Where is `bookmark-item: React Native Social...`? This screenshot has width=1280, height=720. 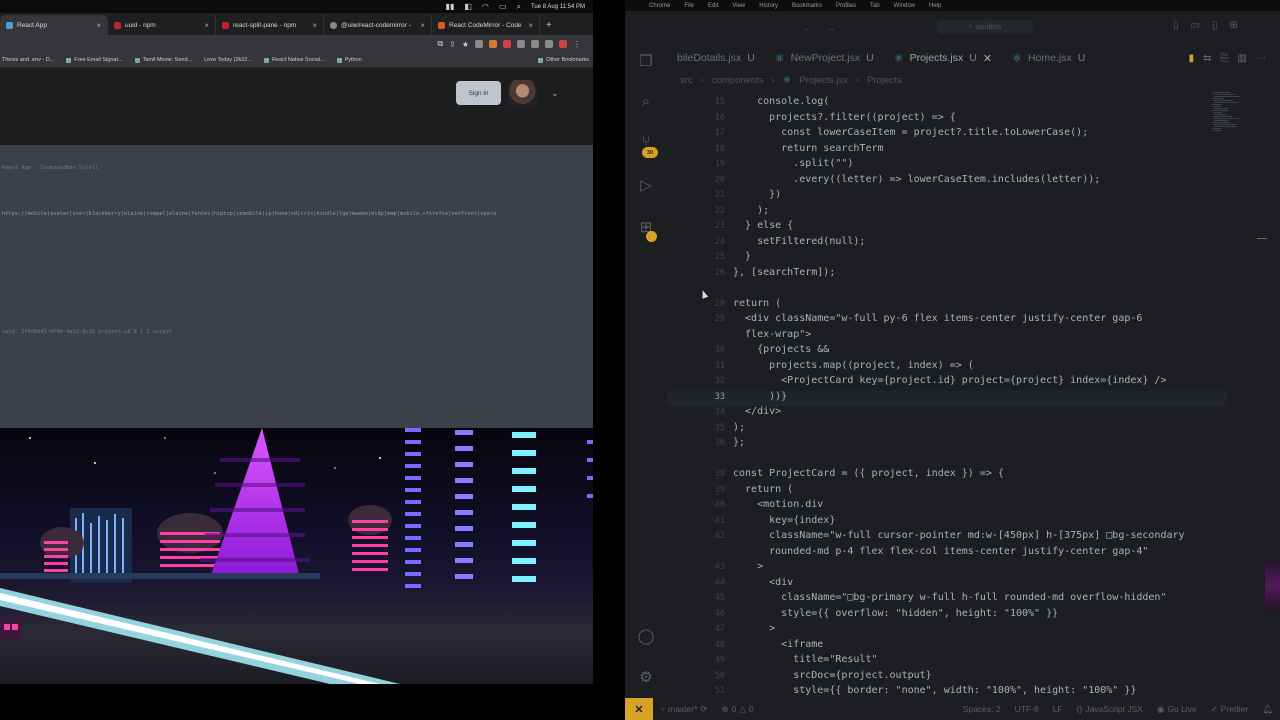 bookmark-item: React Native Social... is located at coordinates (294, 60).